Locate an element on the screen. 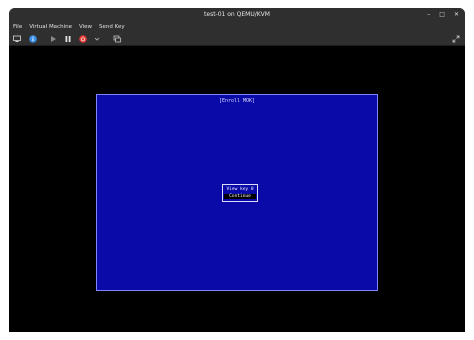 This screenshot has height=340, width=474. chevron-down-icon is located at coordinates (97, 39).